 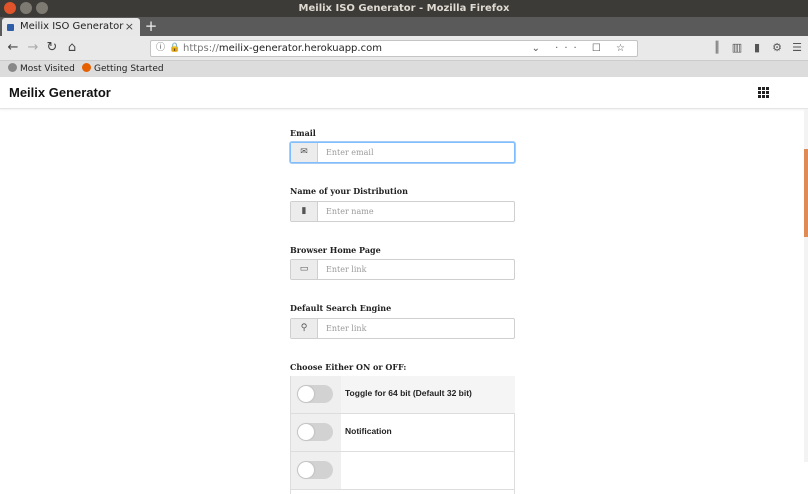 I want to click on email-field, so click(x=416, y=152).